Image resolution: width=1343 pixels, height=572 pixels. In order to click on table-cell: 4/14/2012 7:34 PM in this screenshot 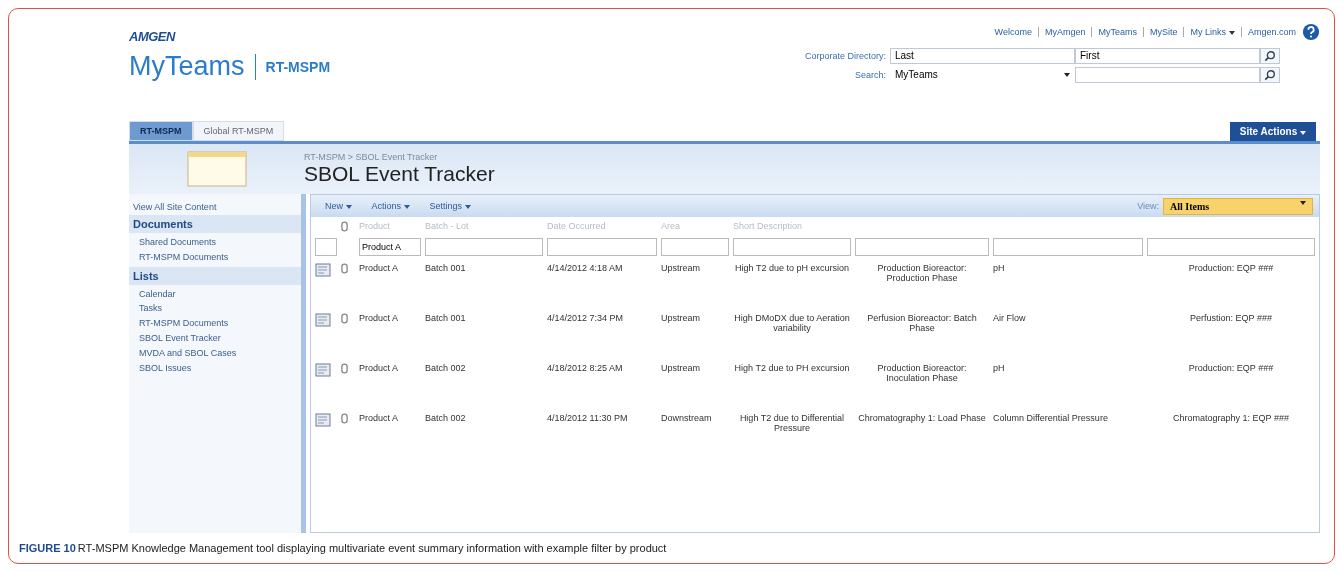, I will do `click(585, 318)`.